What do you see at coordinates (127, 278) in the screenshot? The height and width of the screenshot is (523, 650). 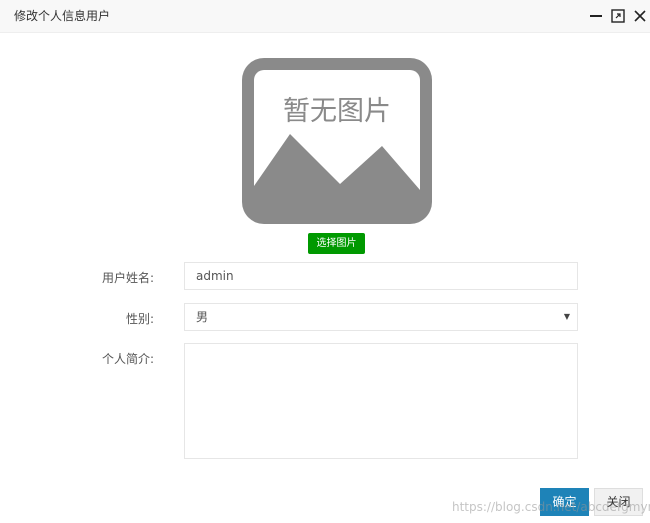 I see `username-label: 用户姓名:` at bounding box center [127, 278].